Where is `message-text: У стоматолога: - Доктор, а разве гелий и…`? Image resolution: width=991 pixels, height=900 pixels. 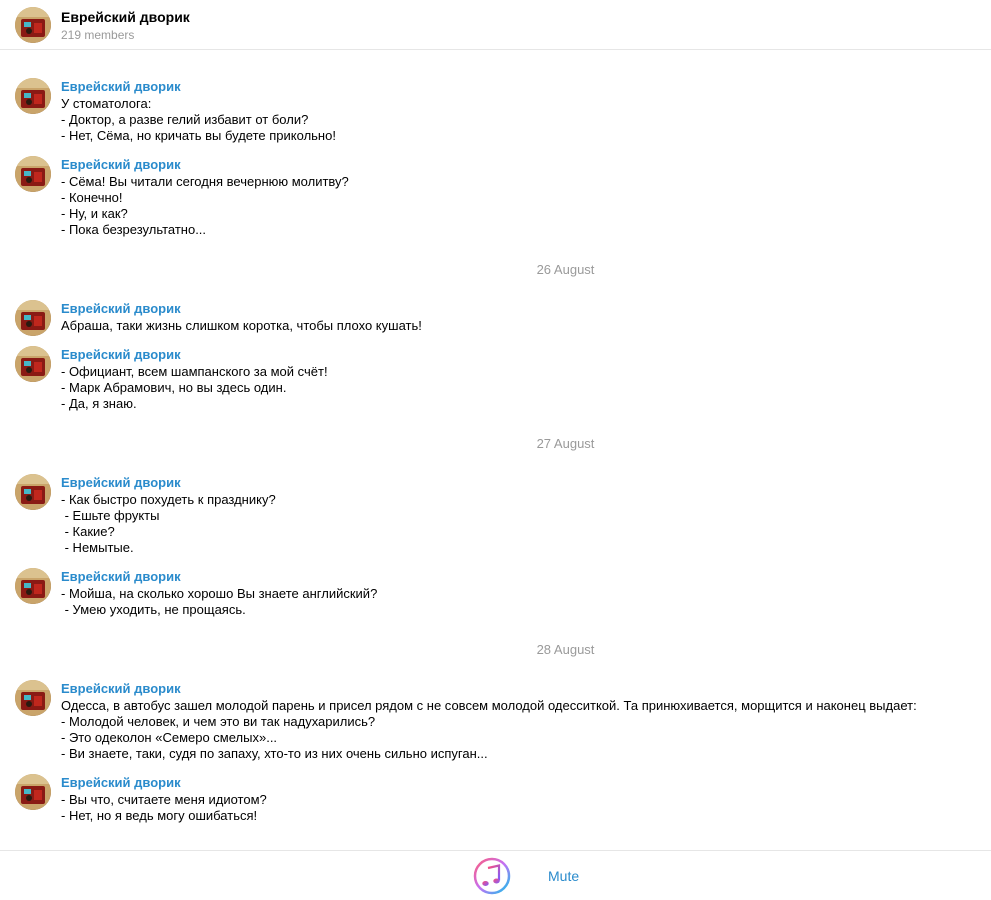
message-text: У стоматолога: - Доктор, а разве гелий и… is located at coordinates (198, 119).